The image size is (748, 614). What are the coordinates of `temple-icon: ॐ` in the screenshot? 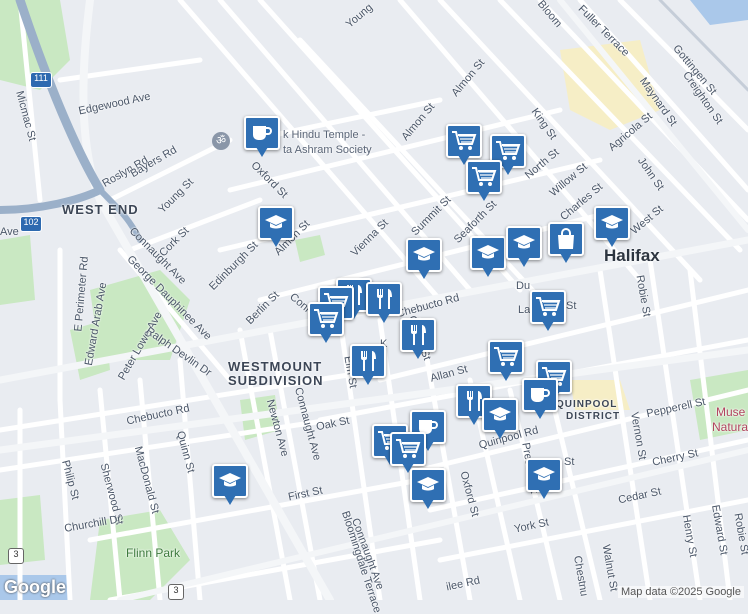 It's located at (221, 141).